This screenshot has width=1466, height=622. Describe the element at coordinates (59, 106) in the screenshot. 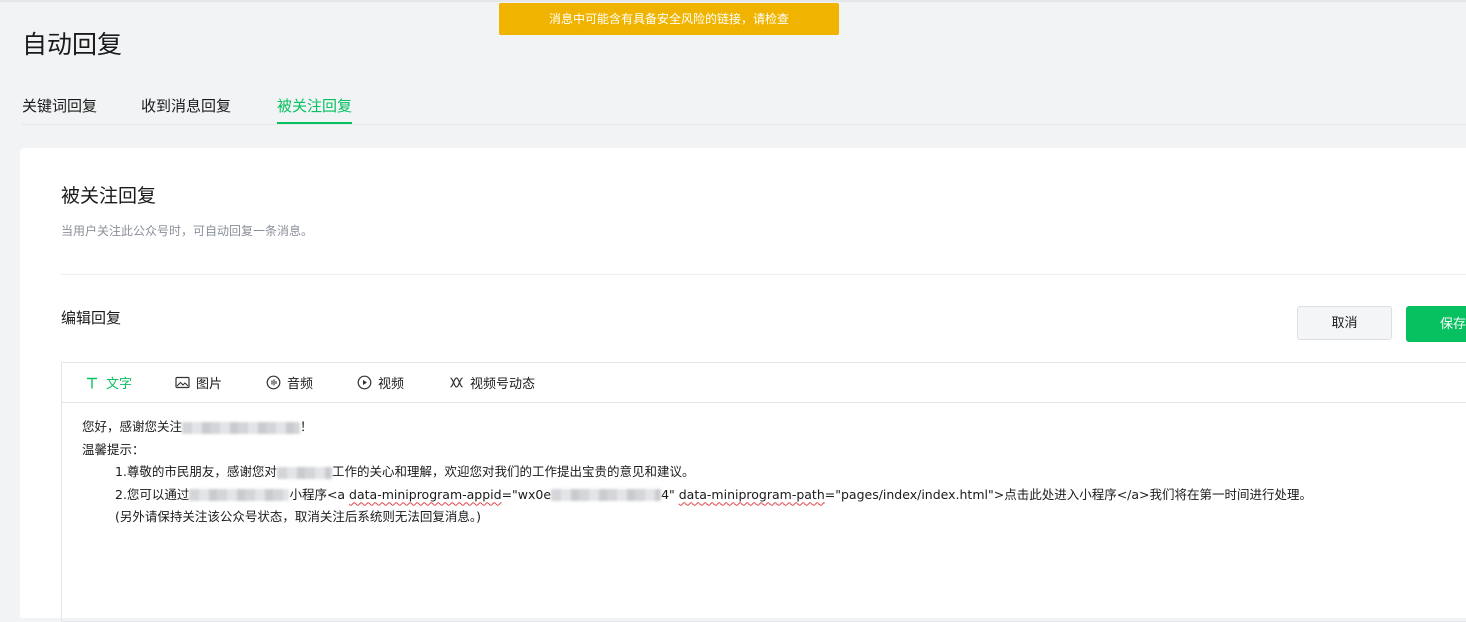

I see `tab-keyword-reply: 关键词回复` at that location.